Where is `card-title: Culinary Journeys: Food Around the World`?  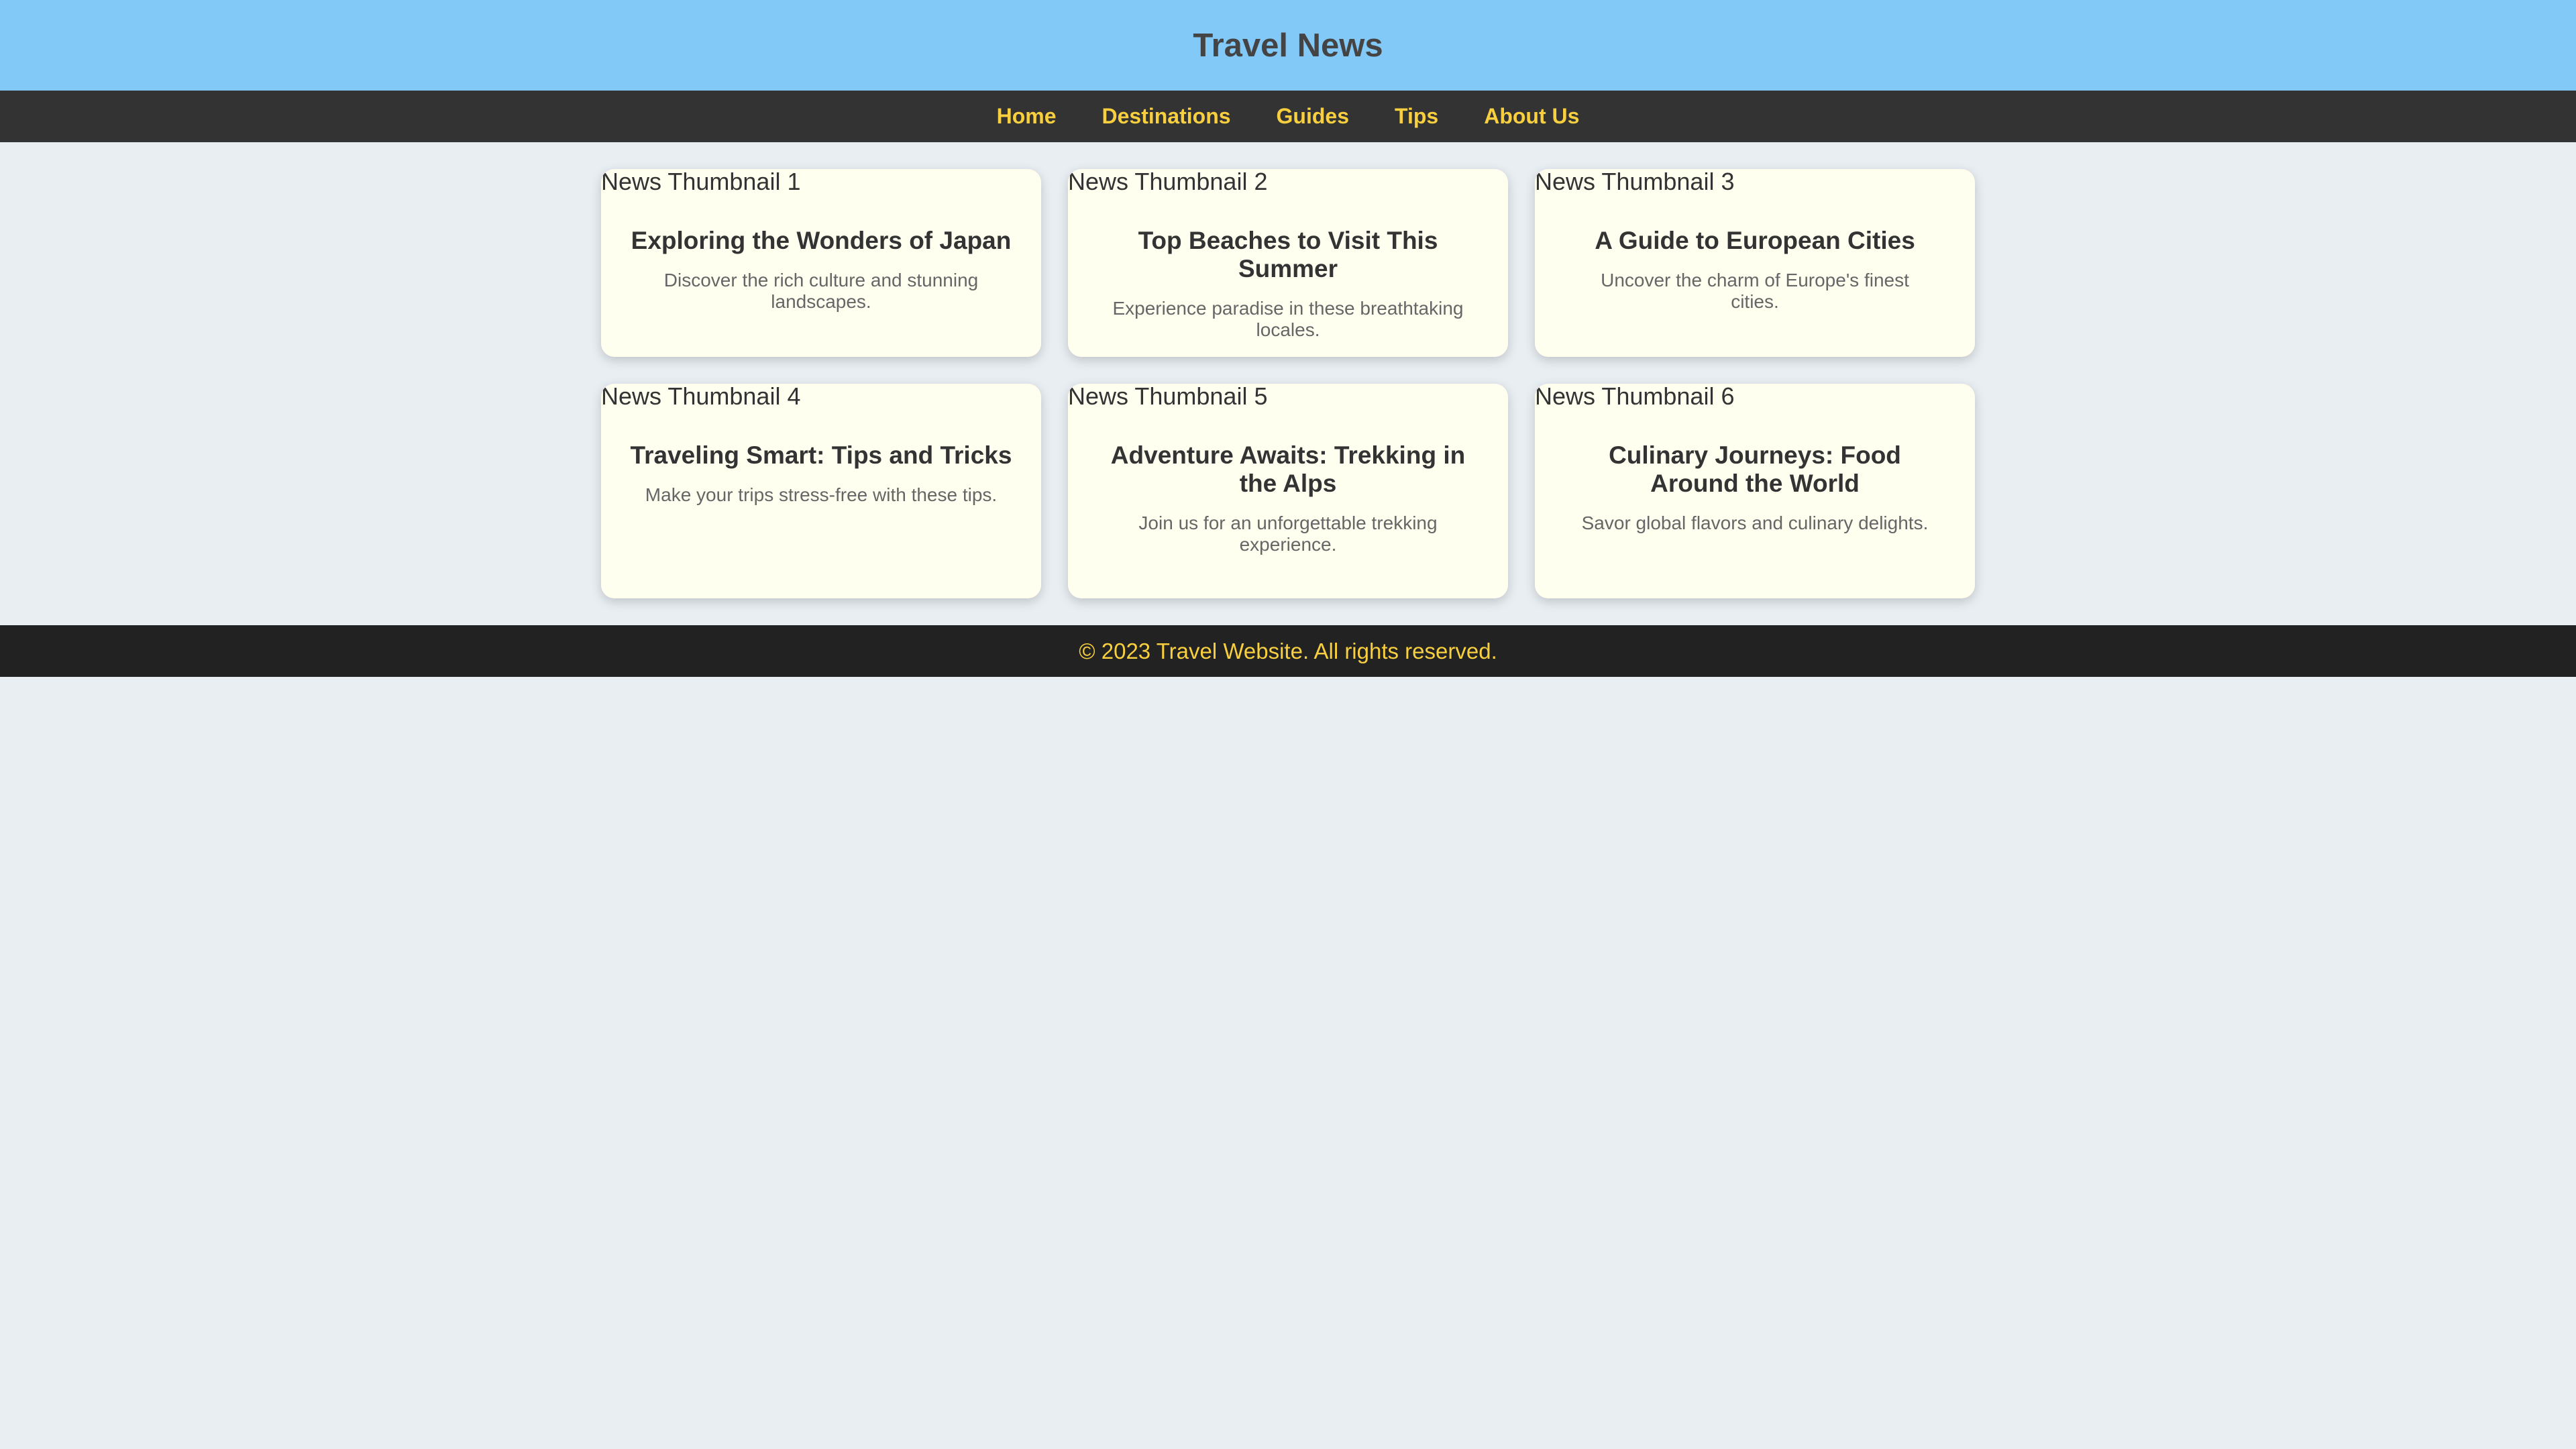
card-title: Culinary Journeys: Food Around the World is located at coordinates (1755, 469).